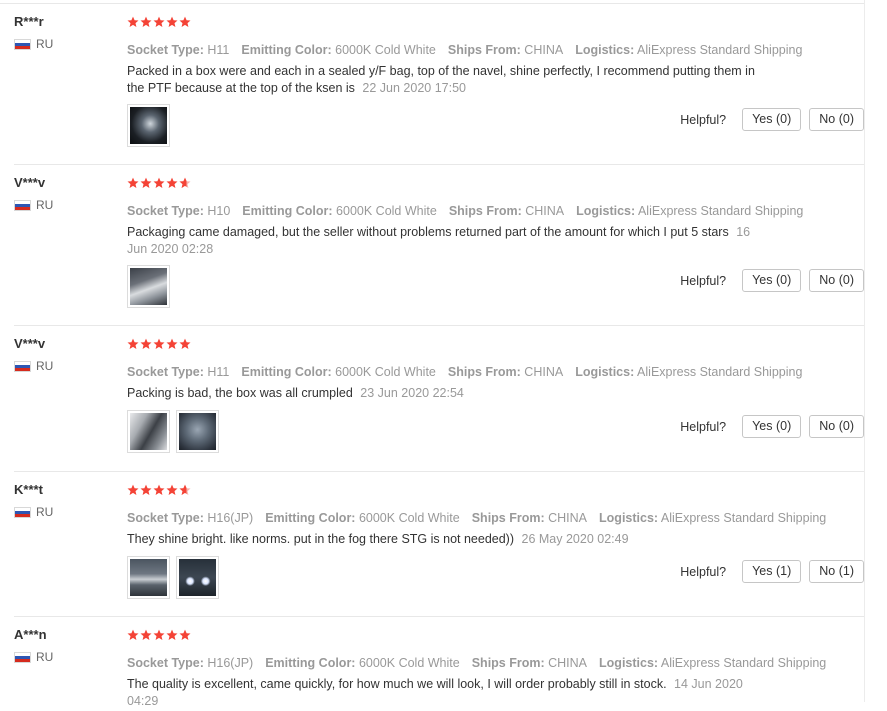  I want to click on socket-type-value: H11, so click(218, 50).